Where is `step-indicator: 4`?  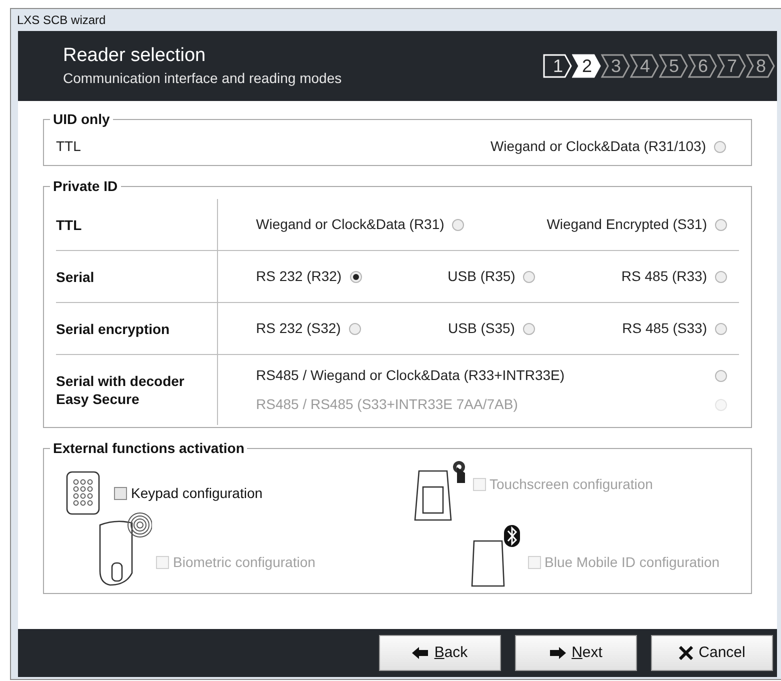 step-indicator: 4 is located at coordinates (645, 66).